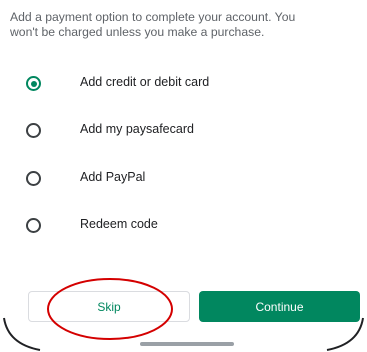  I want to click on option-credit-debit-card: Add credit or debit card, so click(183, 85).